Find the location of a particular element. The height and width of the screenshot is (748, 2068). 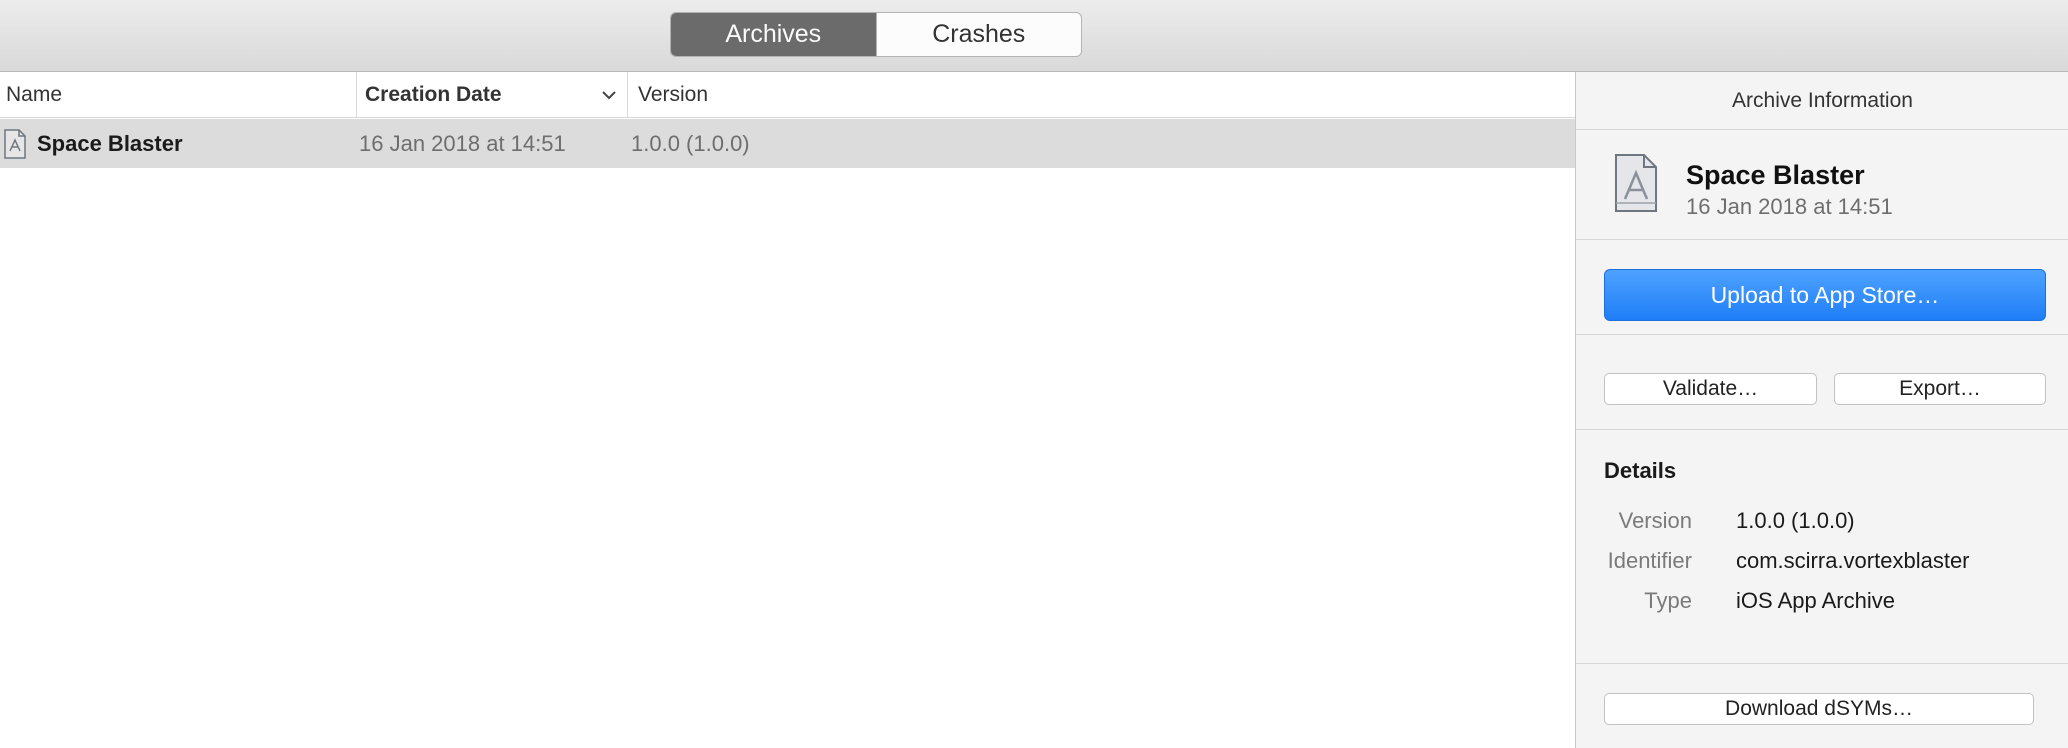

column-header-creation-date: Creation Date is located at coordinates (491, 95).